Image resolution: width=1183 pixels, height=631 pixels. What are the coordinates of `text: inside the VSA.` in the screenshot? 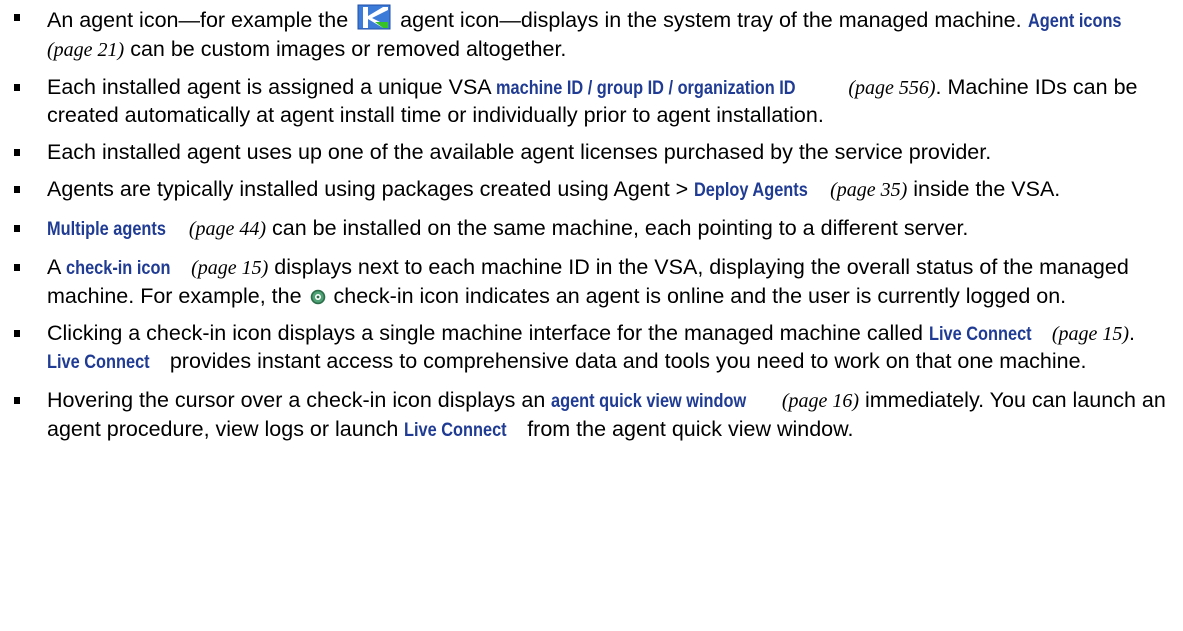 It's located at (987, 189).